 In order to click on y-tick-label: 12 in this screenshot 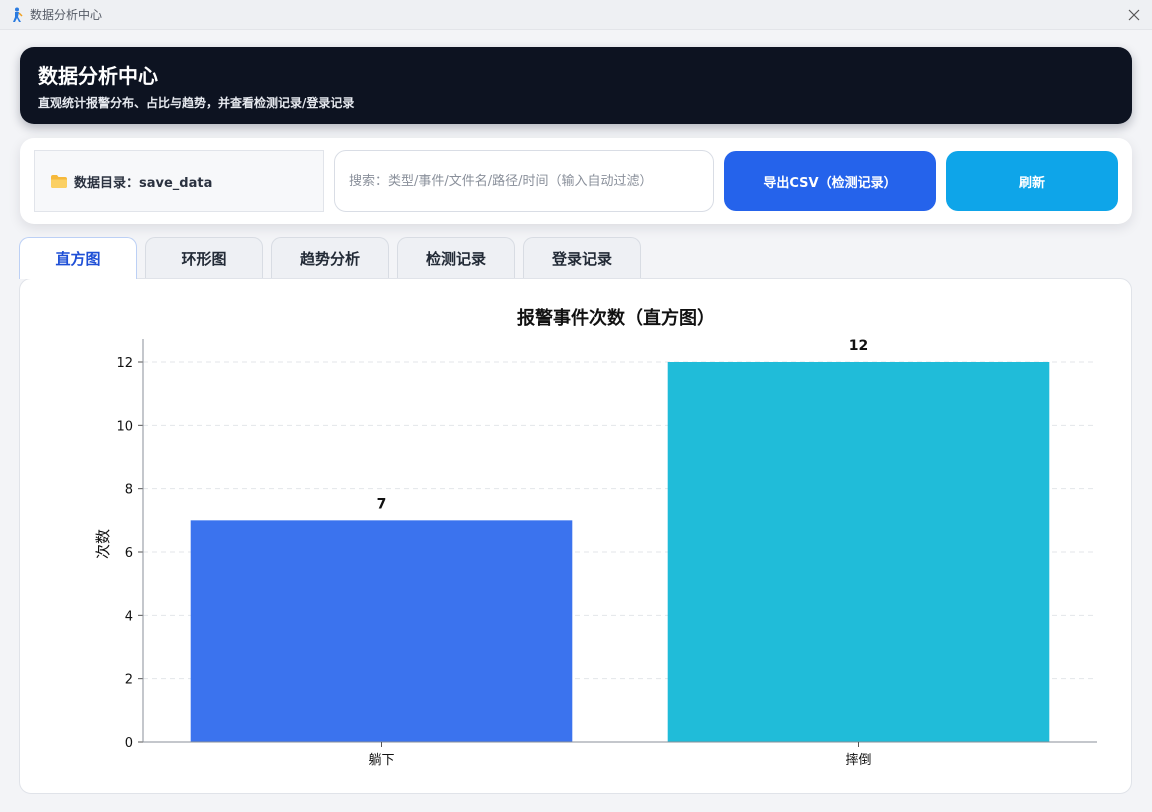, I will do `click(124, 363)`.